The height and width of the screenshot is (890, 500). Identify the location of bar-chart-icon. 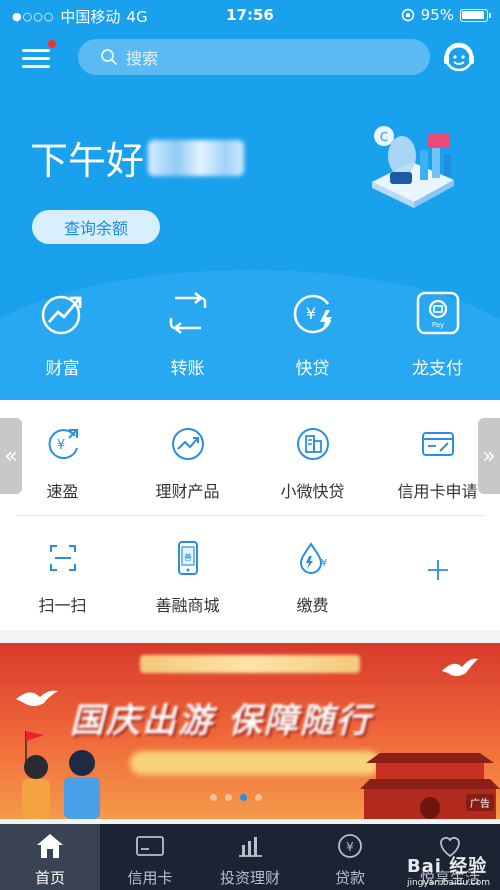
(250, 847).